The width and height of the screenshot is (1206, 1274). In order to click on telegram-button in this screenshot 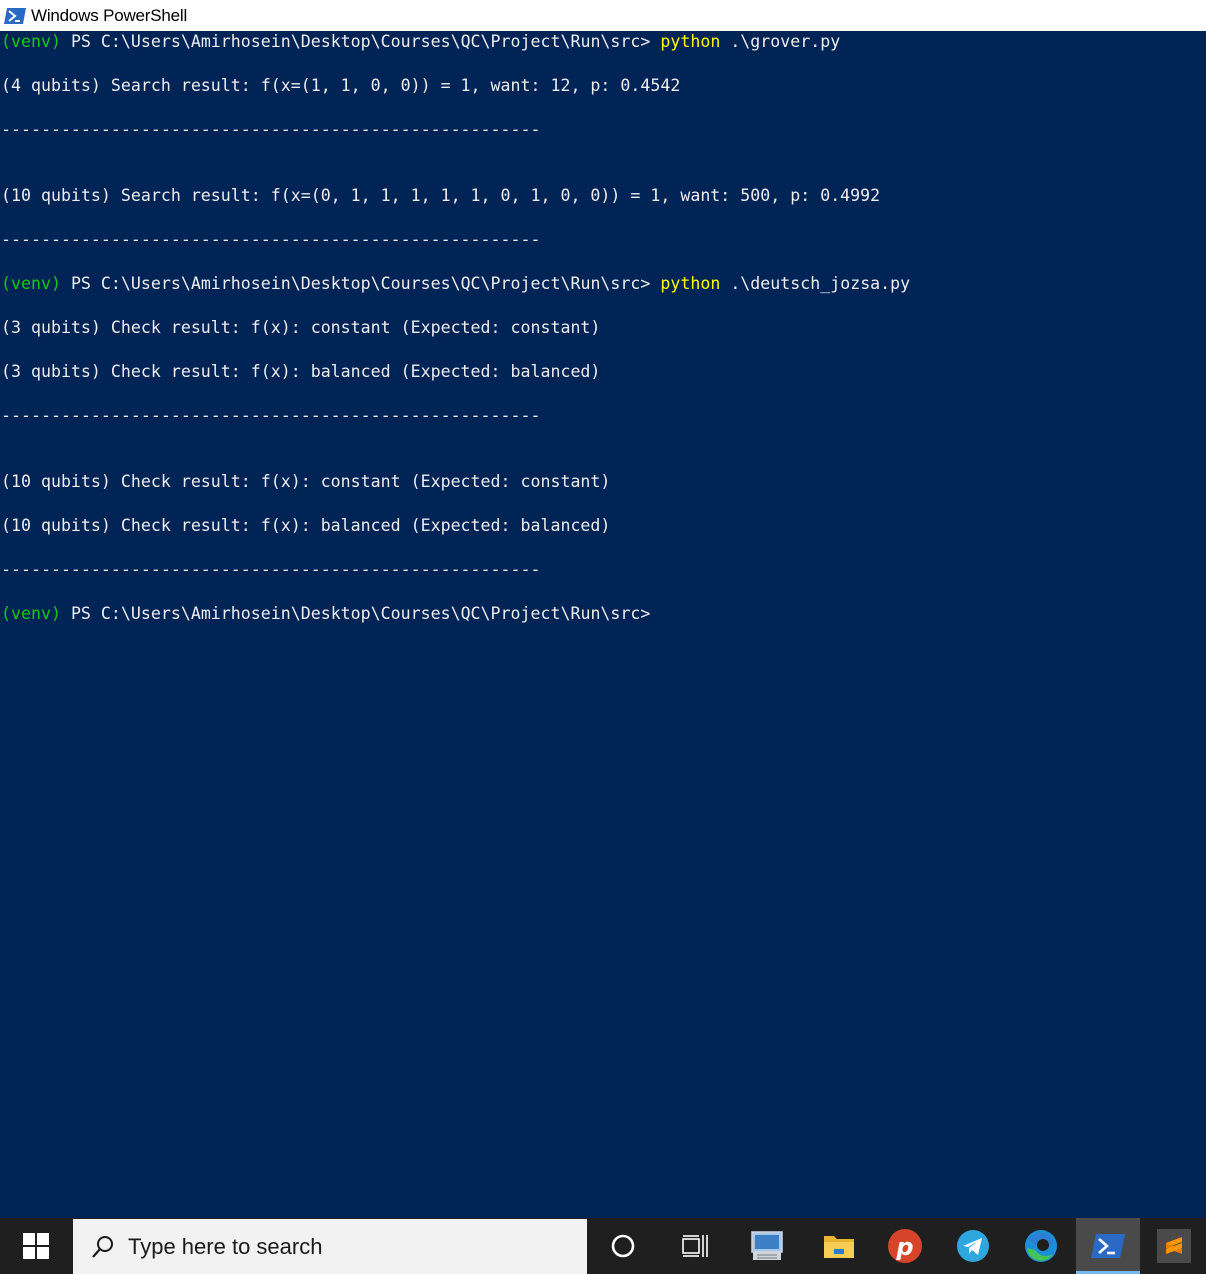, I will do `click(973, 1246)`.